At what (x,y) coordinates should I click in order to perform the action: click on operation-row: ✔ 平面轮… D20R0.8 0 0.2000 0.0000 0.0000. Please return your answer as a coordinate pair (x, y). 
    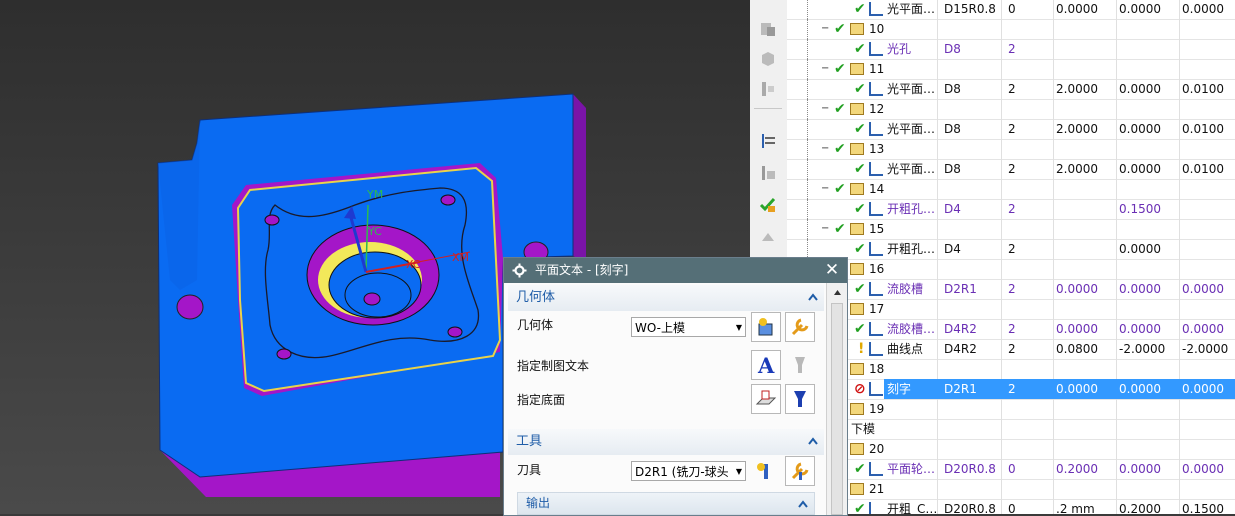
    Looking at the image, I should click on (1011, 469).